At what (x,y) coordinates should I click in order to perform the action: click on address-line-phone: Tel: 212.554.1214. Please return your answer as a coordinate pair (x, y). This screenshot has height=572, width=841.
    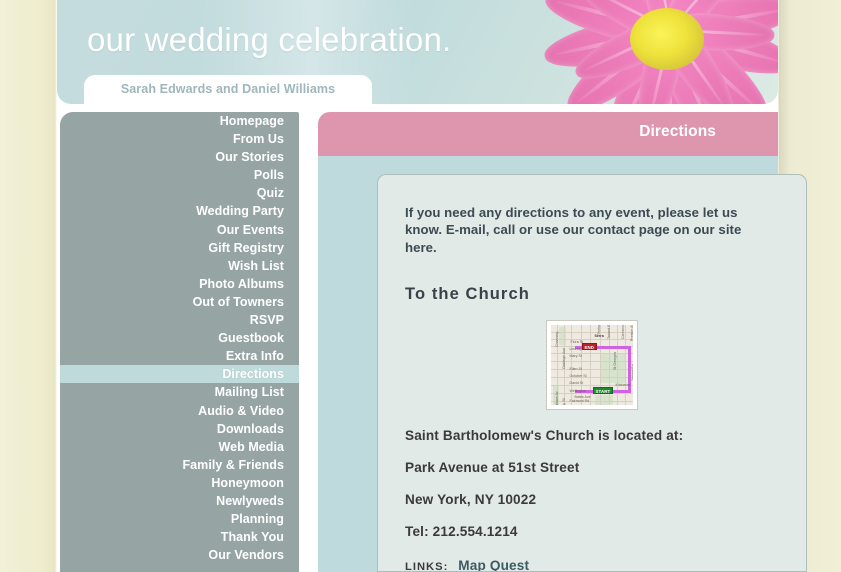
    Looking at the image, I should click on (461, 531).